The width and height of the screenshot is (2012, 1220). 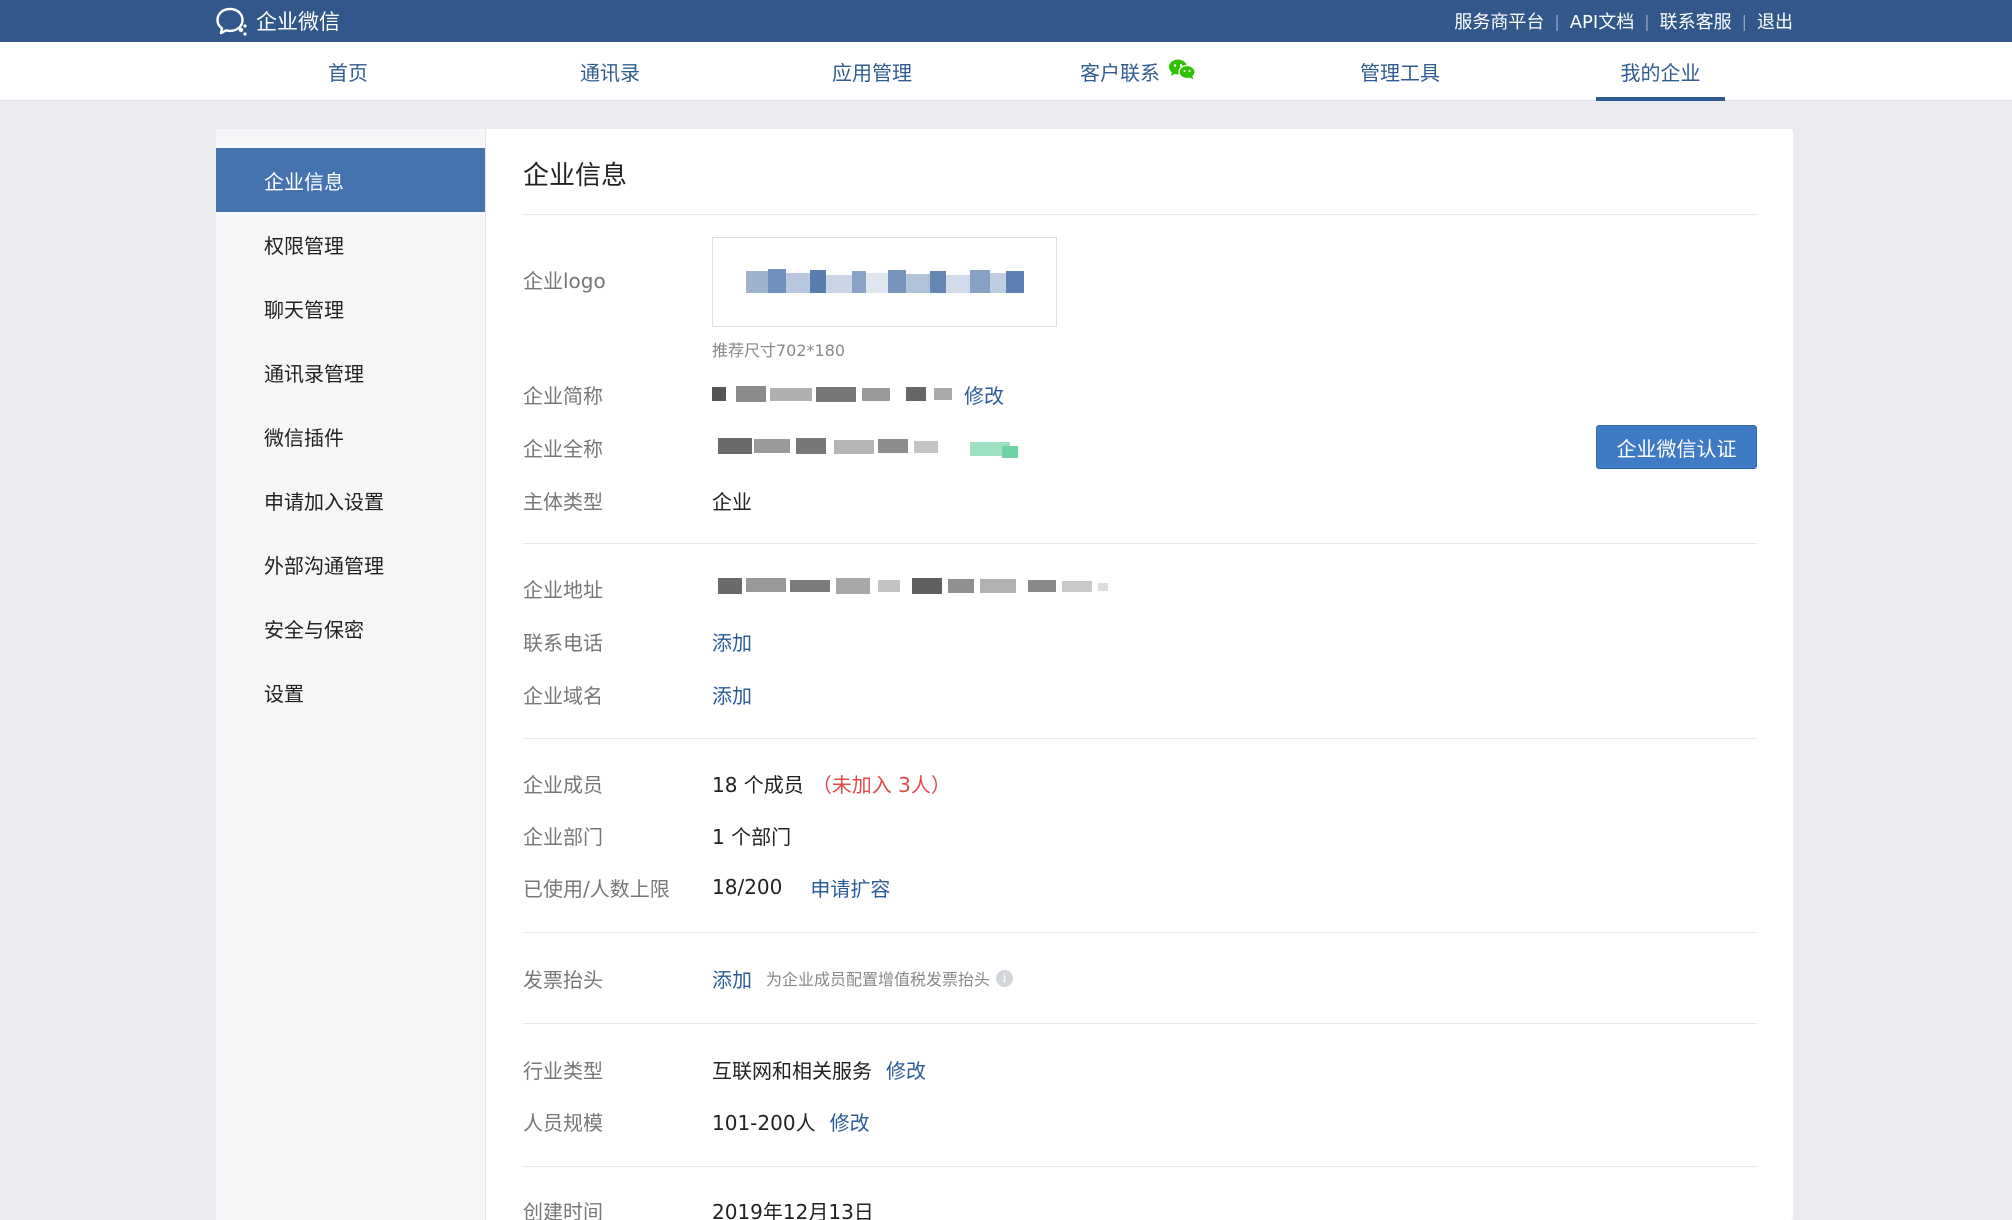 I want to click on quota-value: 18/200, so click(x=747, y=887).